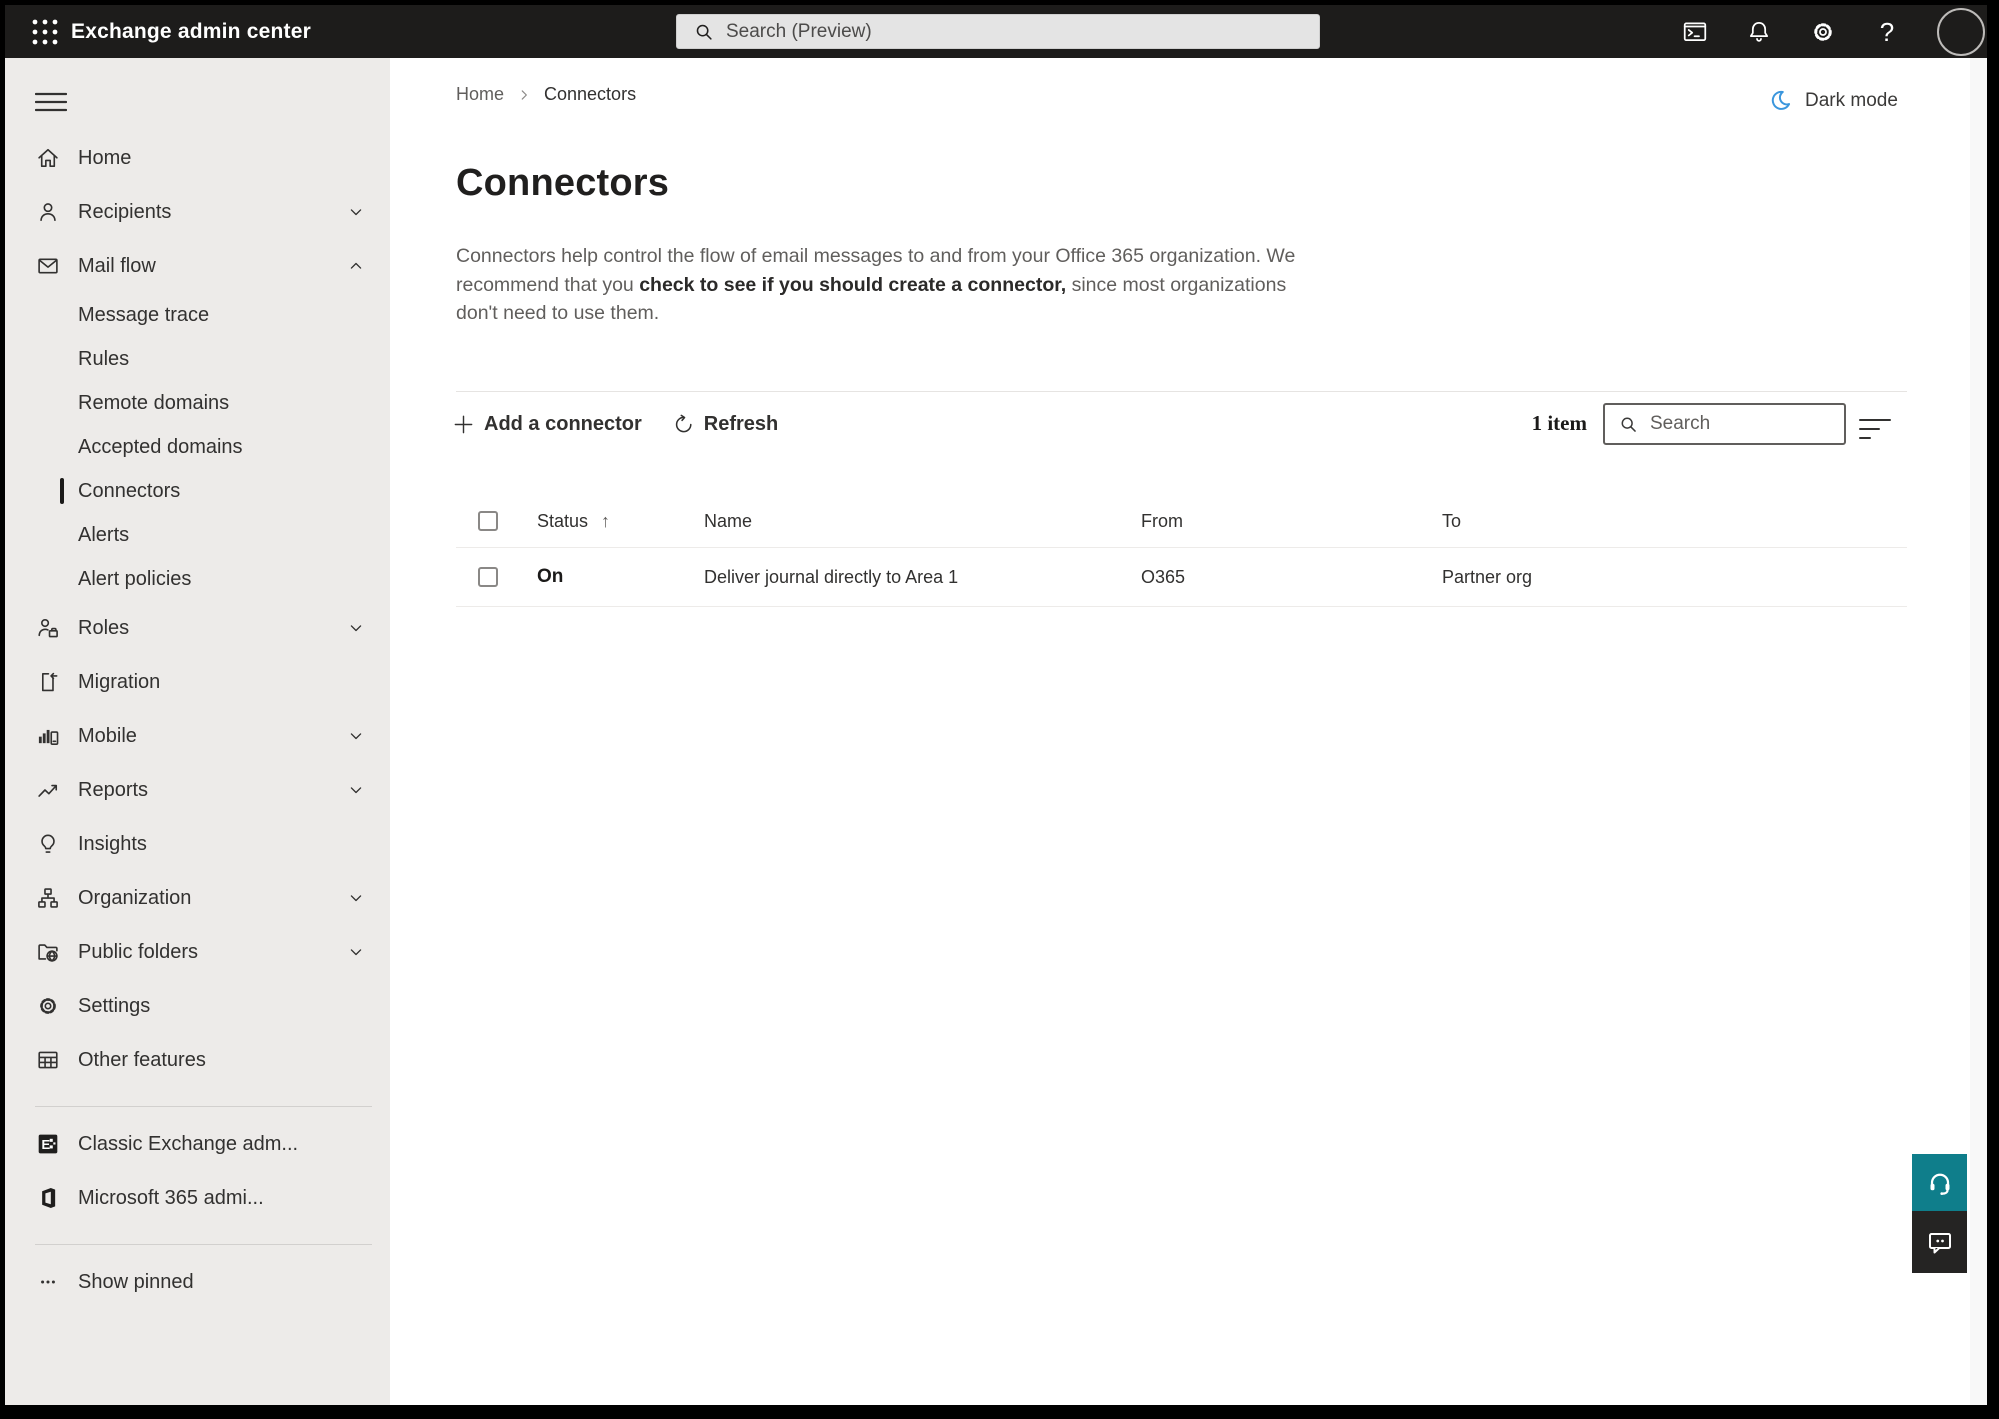 This screenshot has height=1419, width=1999. What do you see at coordinates (105, 157) in the screenshot?
I see `sidebar-item-label: Home` at bounding box center [105, 157].